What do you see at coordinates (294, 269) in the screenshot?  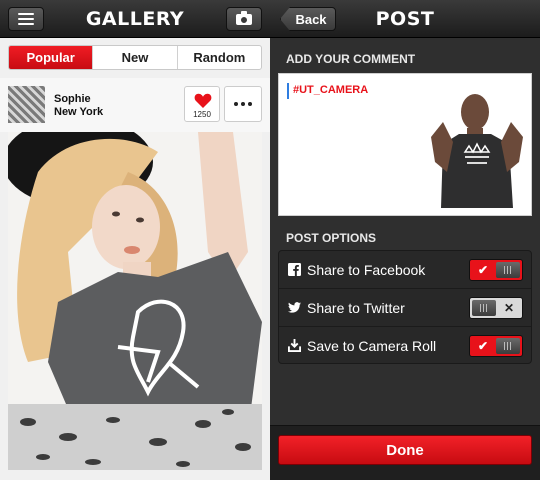 I see `facebook-icon` at bounding box center [294, 269].